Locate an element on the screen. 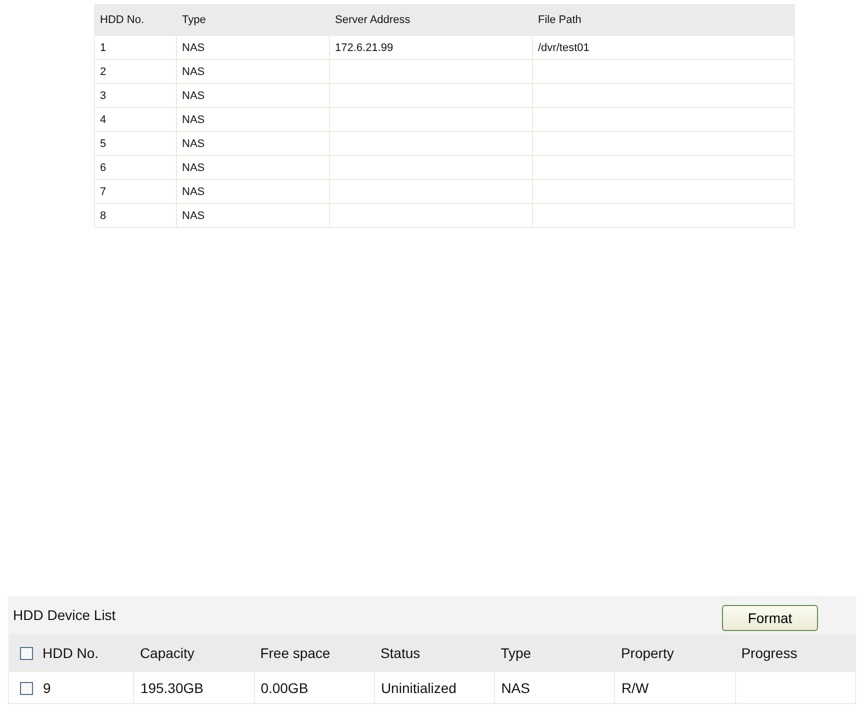 The height and width of the screenshot is (717, 864). table-cell: 3 is located at coordinates (135, 96).